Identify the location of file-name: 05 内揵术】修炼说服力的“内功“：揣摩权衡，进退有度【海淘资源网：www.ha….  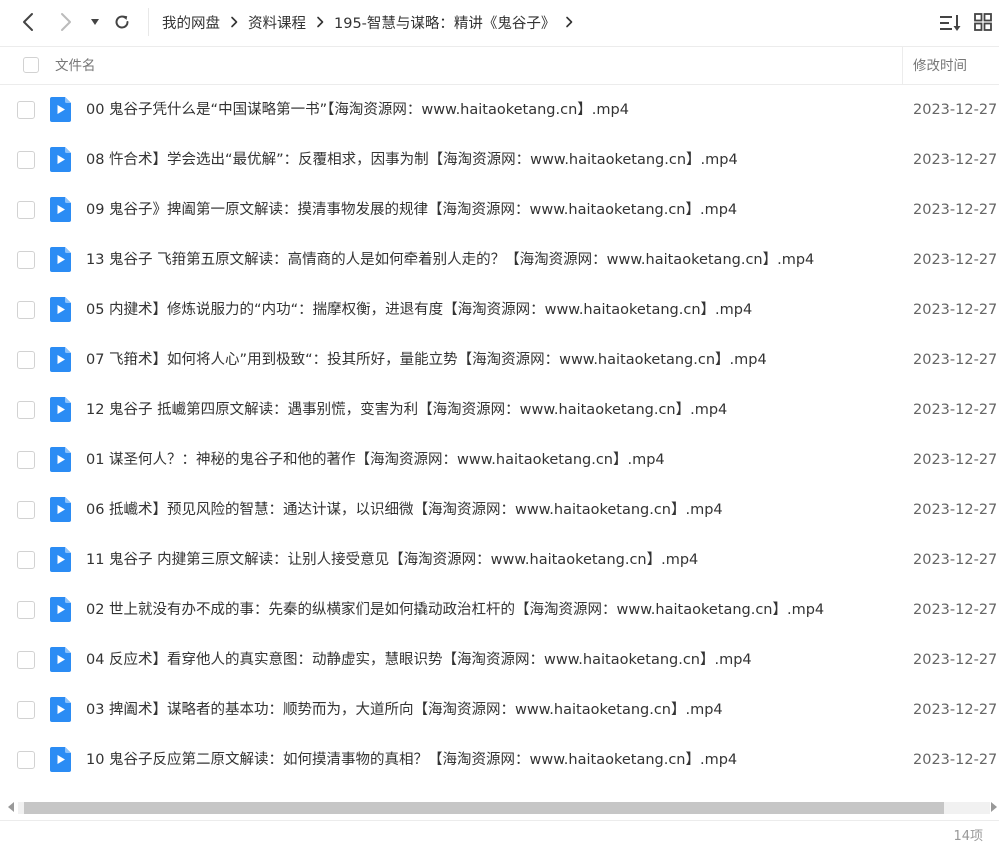
(419, 310).